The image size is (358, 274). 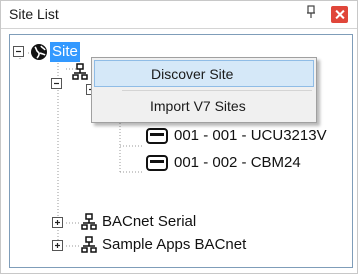 I want to click on panel-titlebar: Site List, so click(x=179, y=15).